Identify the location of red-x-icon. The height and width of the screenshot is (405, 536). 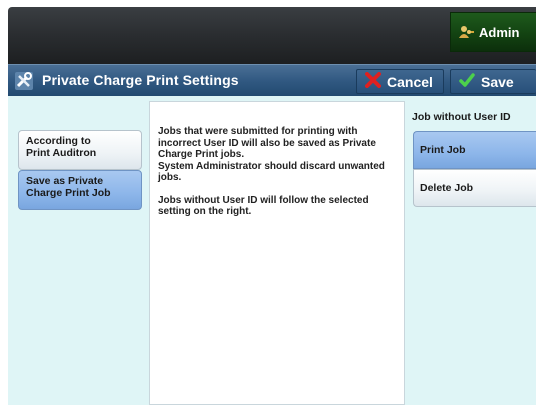
(373, 81).